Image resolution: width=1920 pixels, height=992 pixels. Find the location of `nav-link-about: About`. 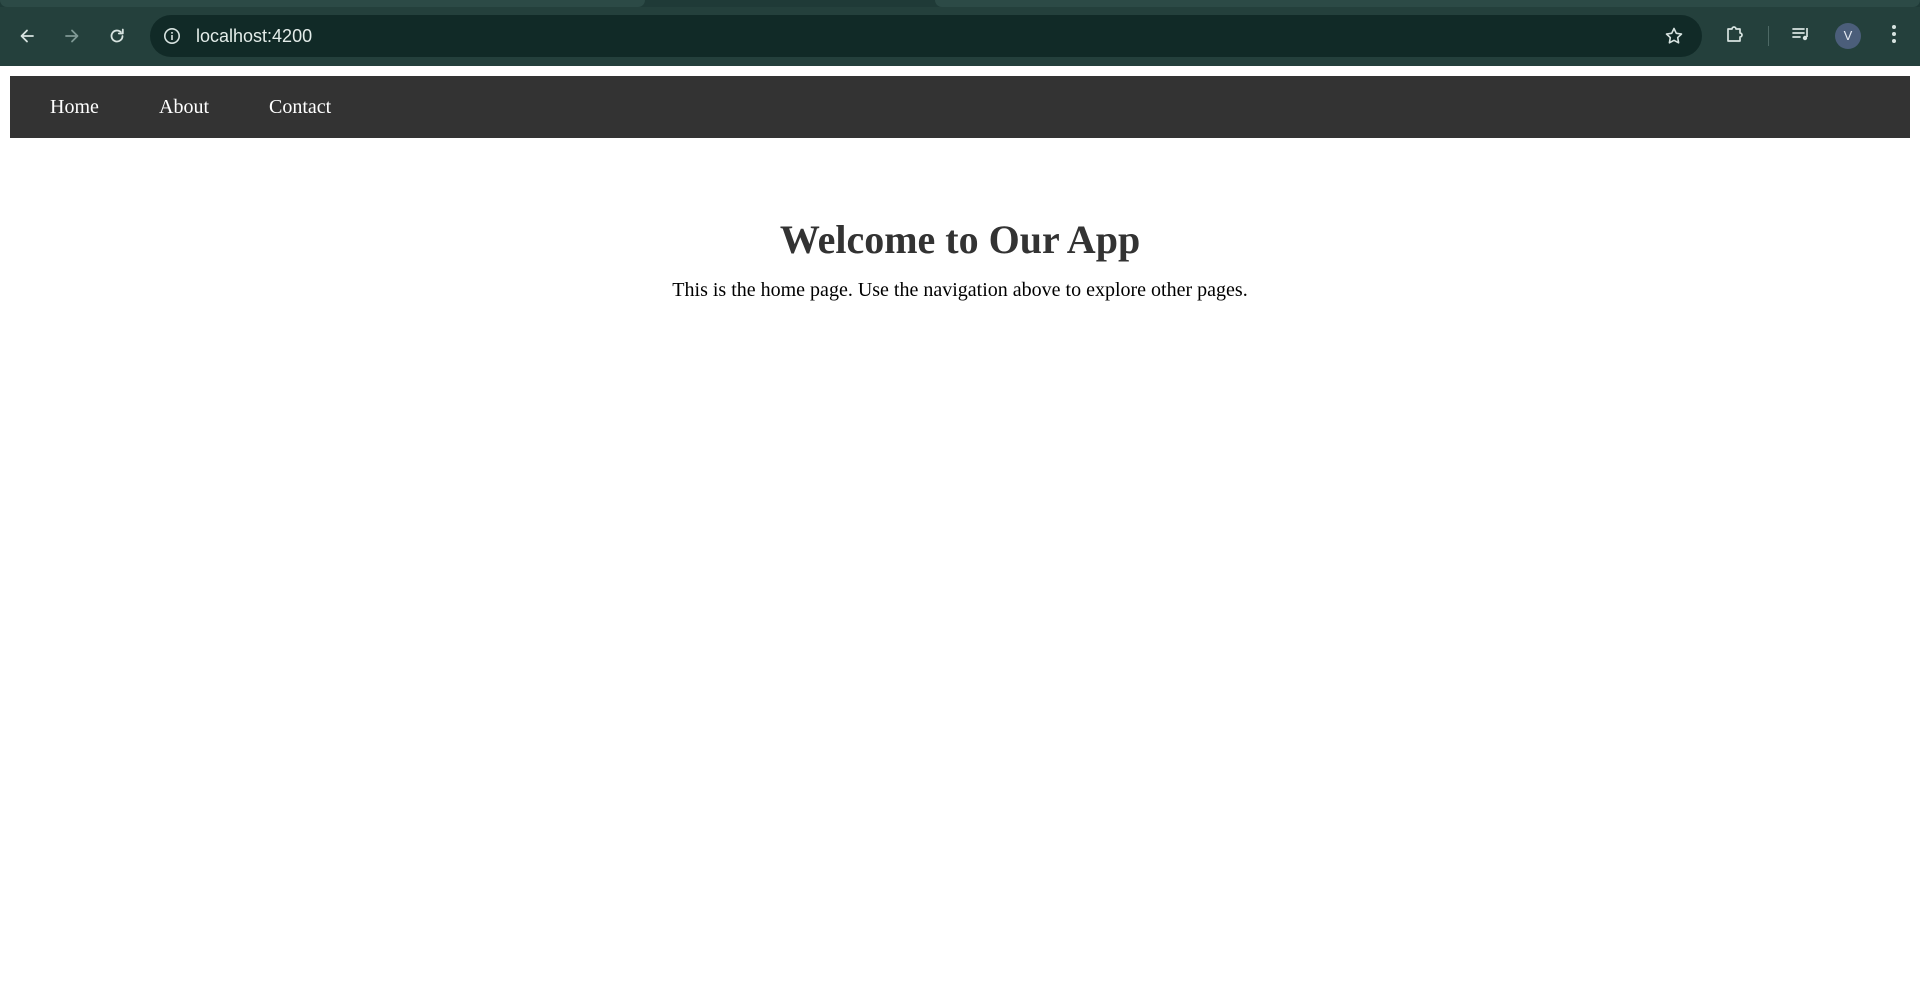

nav-link-about: About is located at coordinates (184, 107).